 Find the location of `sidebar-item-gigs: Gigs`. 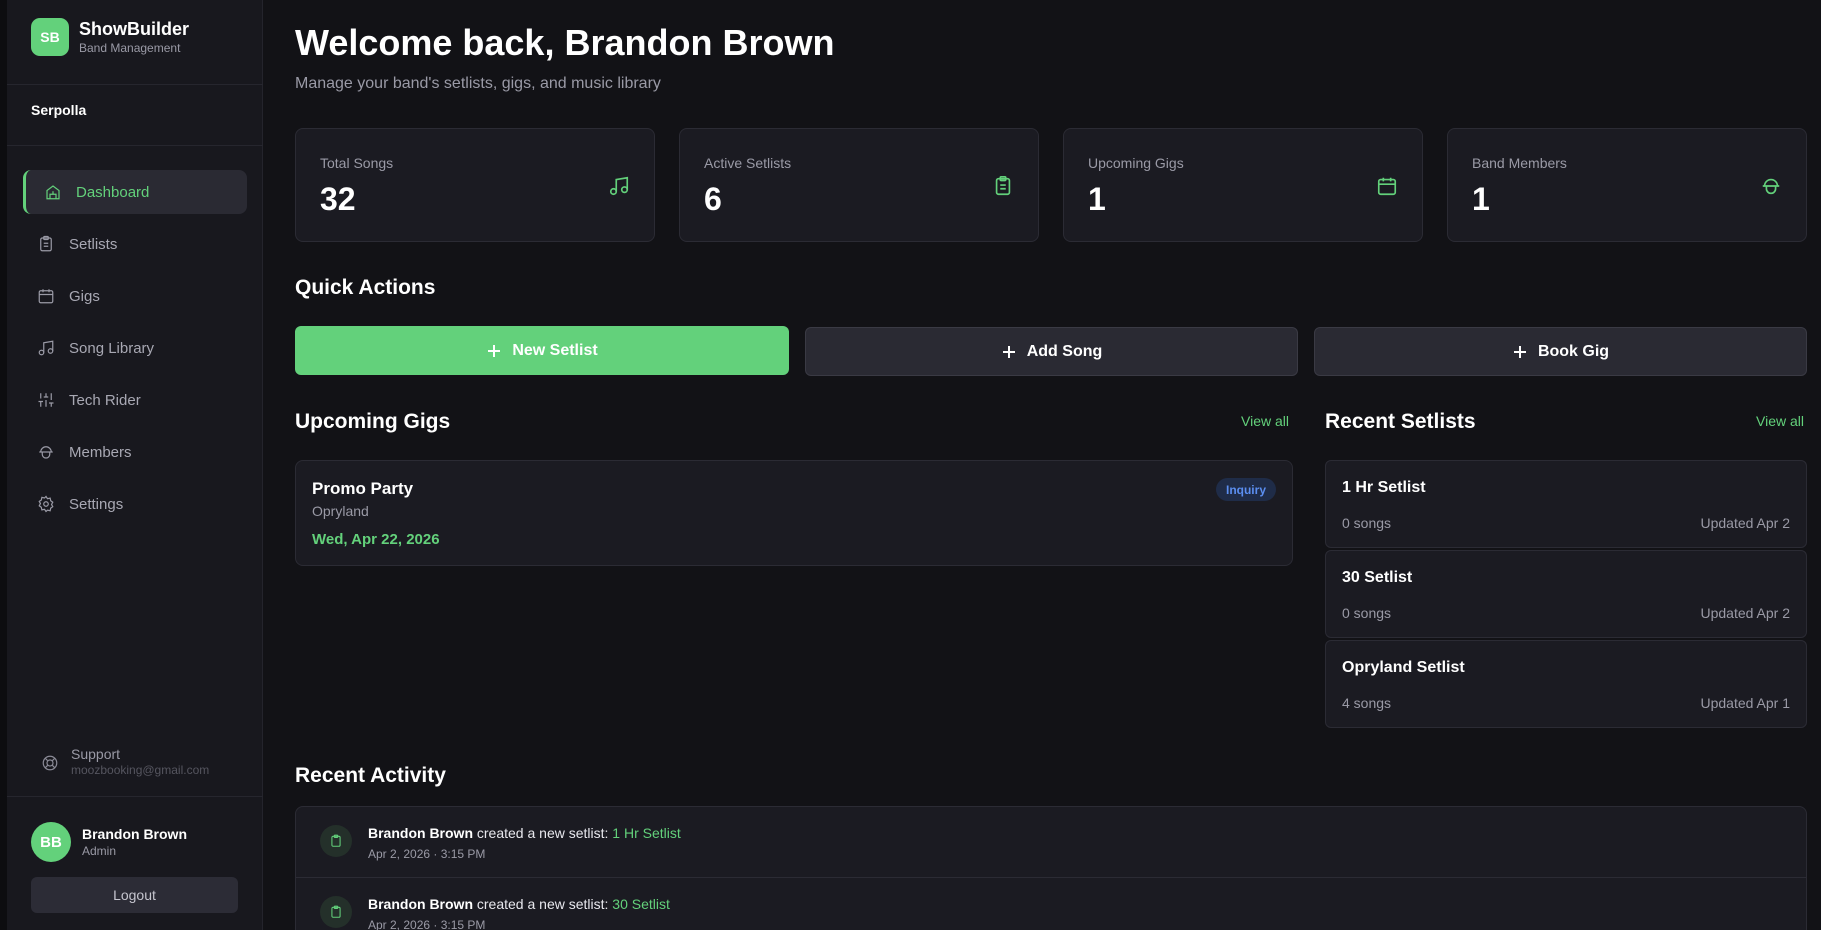

sidebar-item-gigs: Gigs is located at coordinates (135, 296).